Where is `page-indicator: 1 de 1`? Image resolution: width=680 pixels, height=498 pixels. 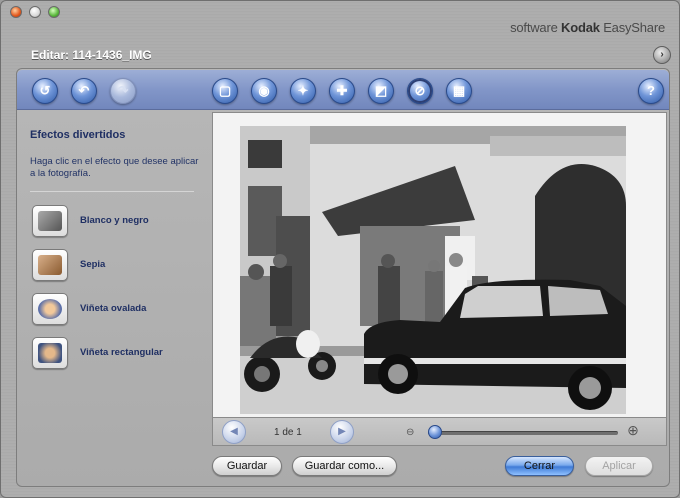
page-indicator: 1 de 1 is located at coordinates (288, 432).